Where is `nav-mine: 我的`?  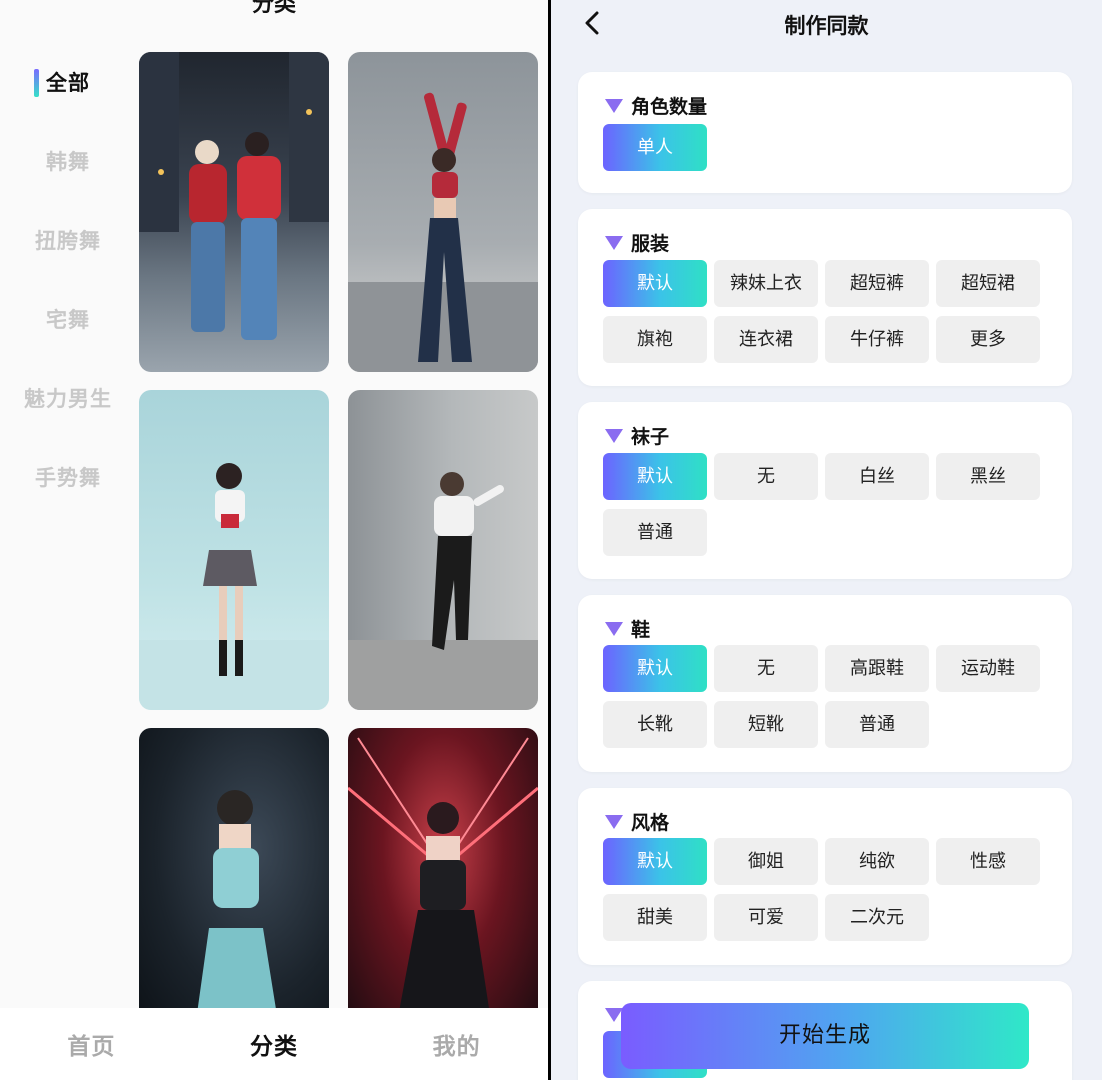 nav-mine: 我的 is located at coordinates (456, 1044).